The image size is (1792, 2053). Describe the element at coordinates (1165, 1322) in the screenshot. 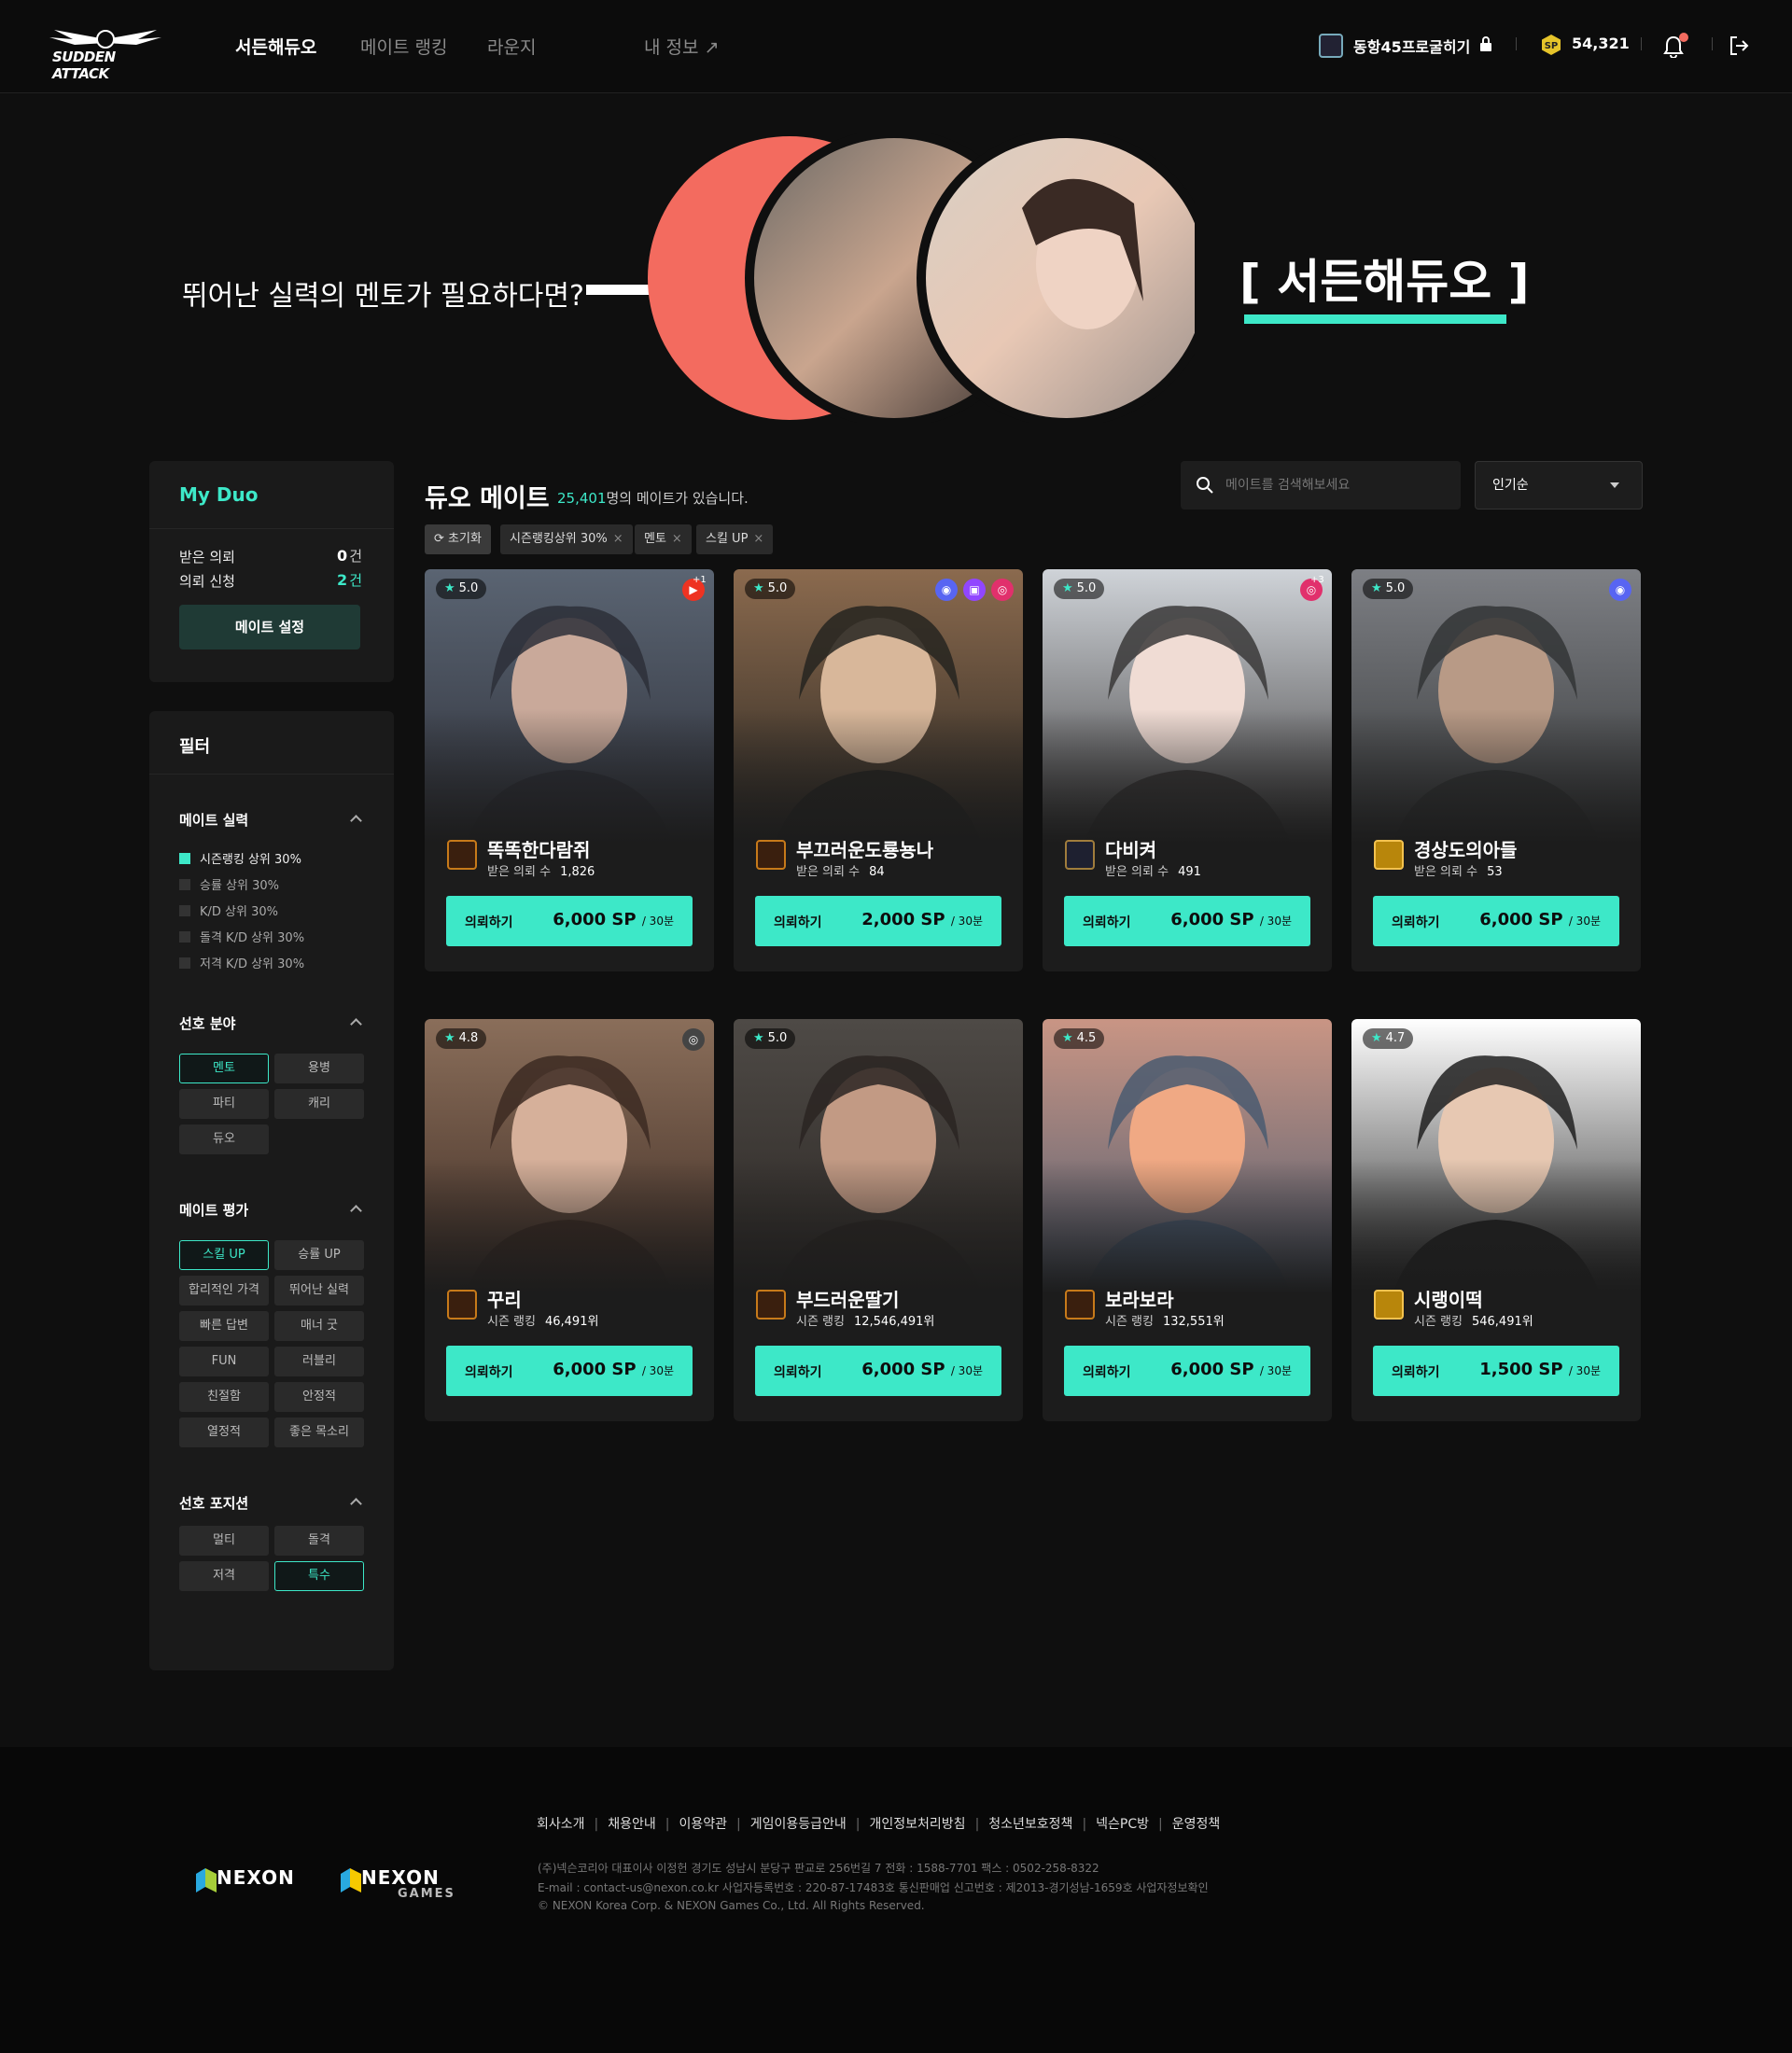

I see `mate-stat: 시즌 랭킹 132,551위` at that location.